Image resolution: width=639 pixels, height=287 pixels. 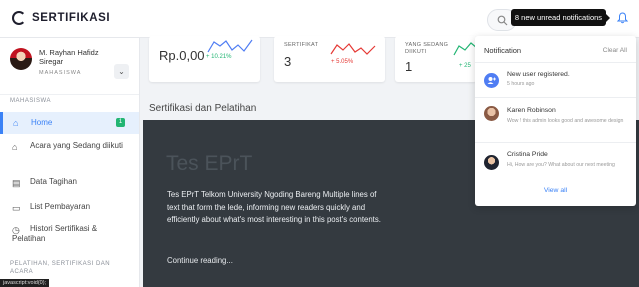 What do you see at coordinates (30, 101) in the screenshot?
I see `sidebar-heading-mahasiswa: MAHASISWA` at bounding box center [30, 101].